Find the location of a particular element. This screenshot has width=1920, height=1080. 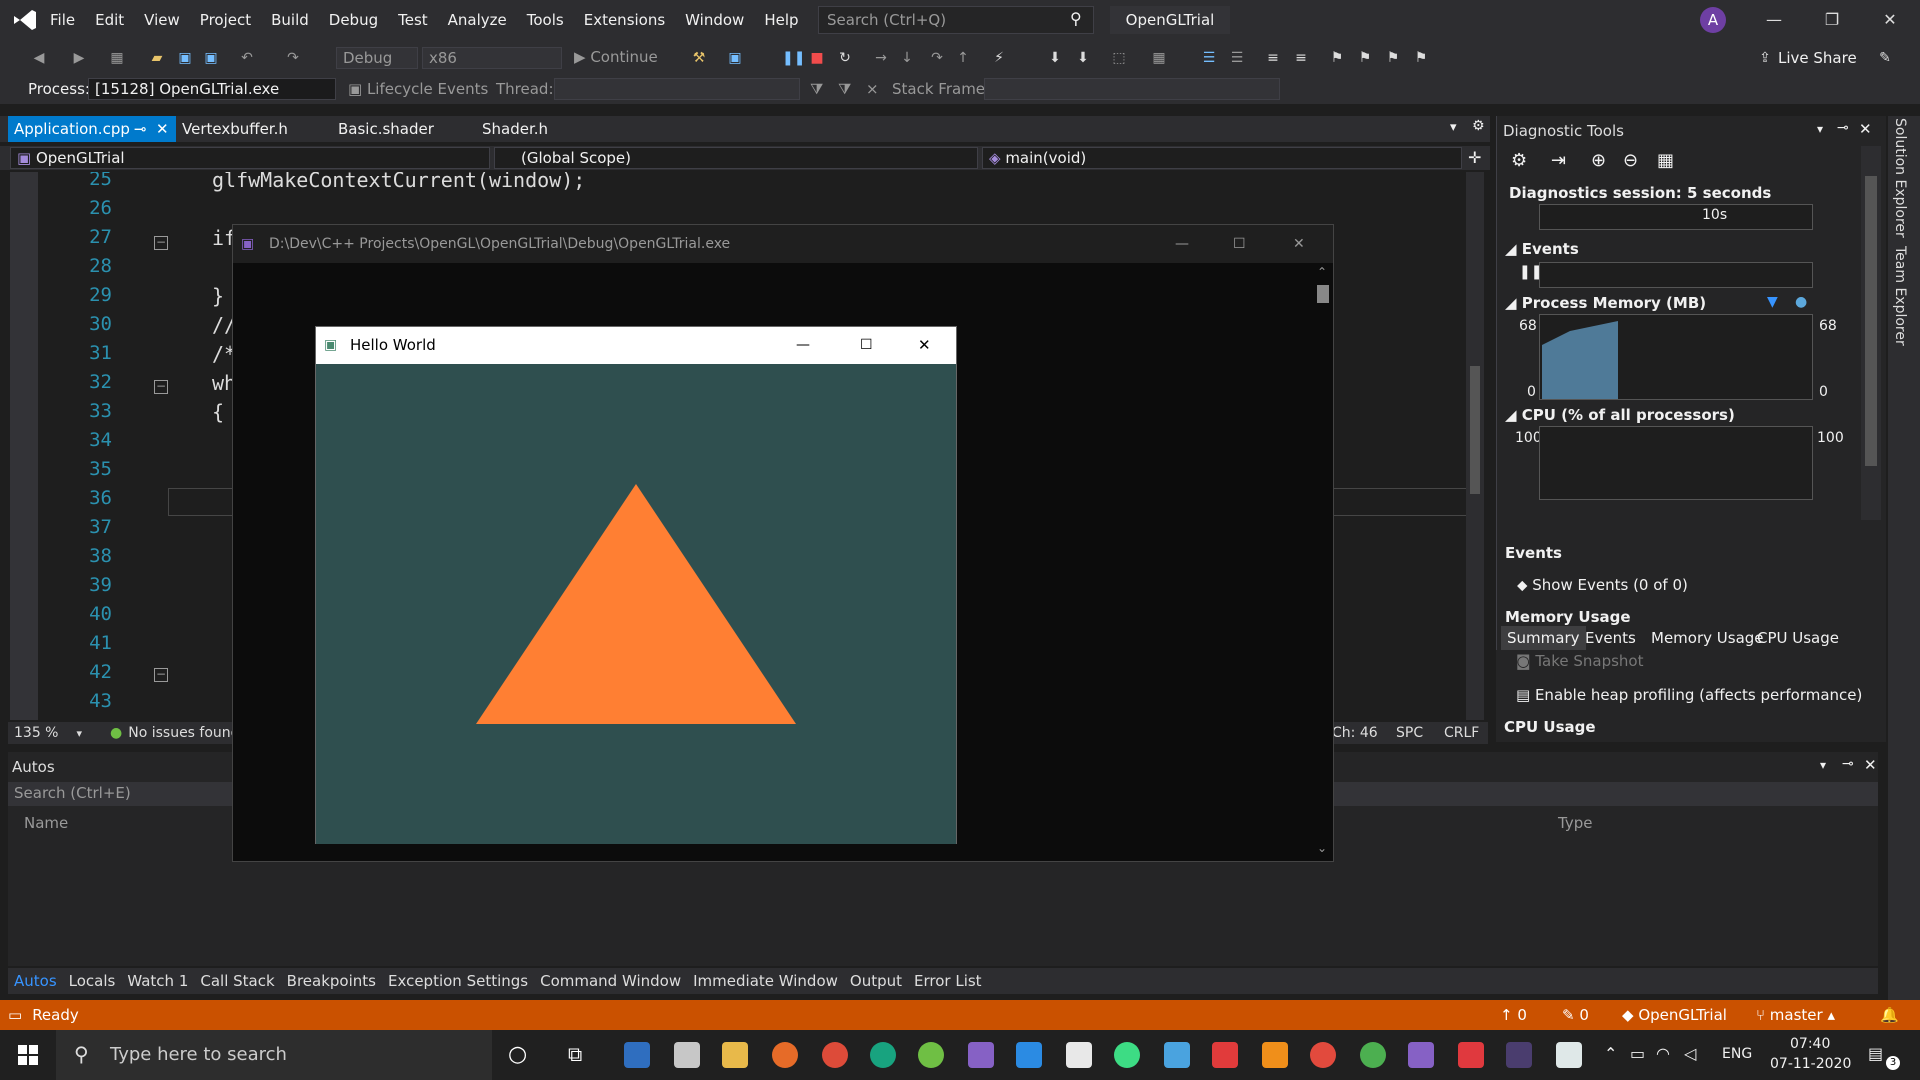

zoom-level: 135 % is located at coordinates (36, 733).